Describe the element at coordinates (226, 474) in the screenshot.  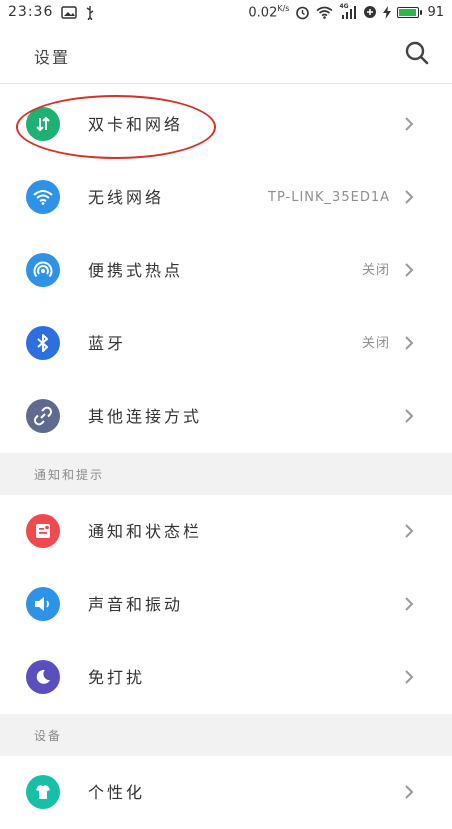
I see `section-header-notifications: 通知和提示` at that location.